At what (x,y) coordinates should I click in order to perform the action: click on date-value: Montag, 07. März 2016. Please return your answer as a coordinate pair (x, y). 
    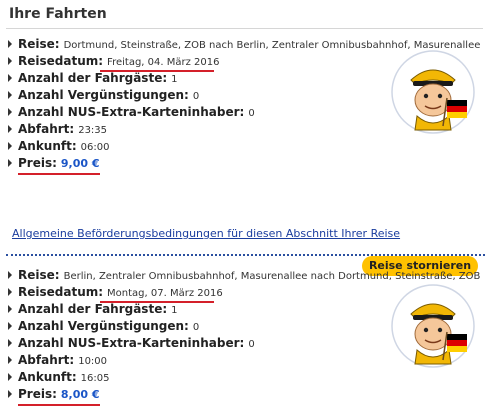
    Looking at the image, I should click on (165, 293).